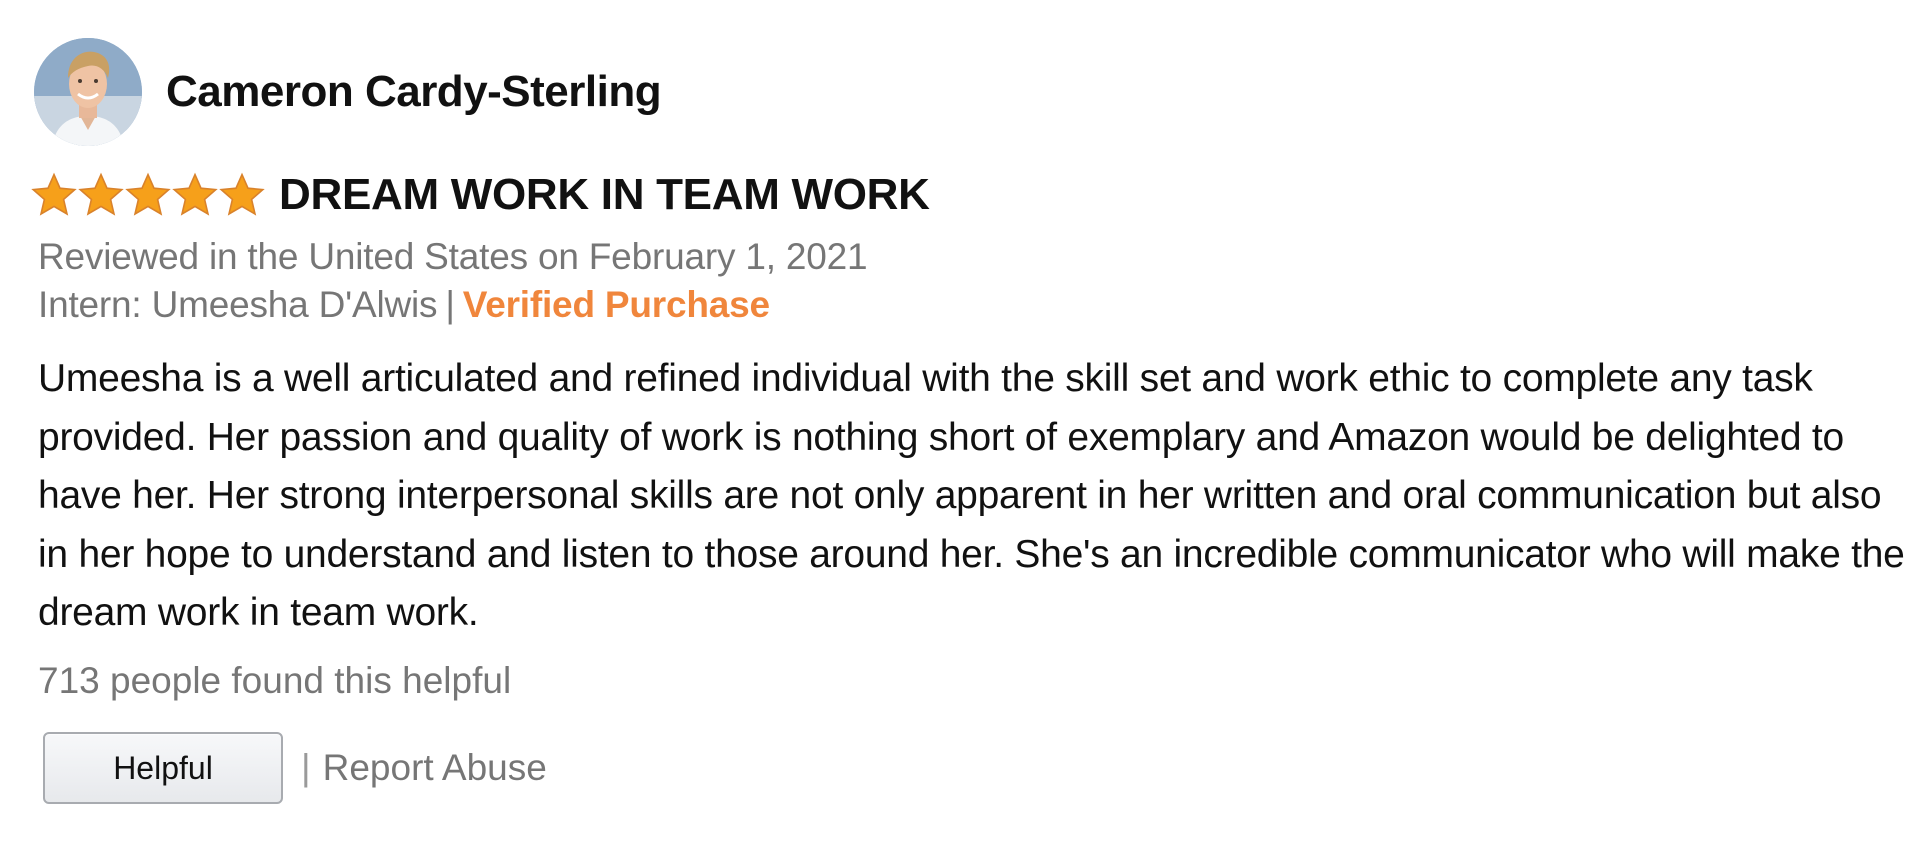 Image resolution: width=1920 pixels, height=841 pixels. Describe the element at coordinates (414, 92) in the screenshot. I see `reviewer-name: Cameron Cardy-Sterling` at that location.